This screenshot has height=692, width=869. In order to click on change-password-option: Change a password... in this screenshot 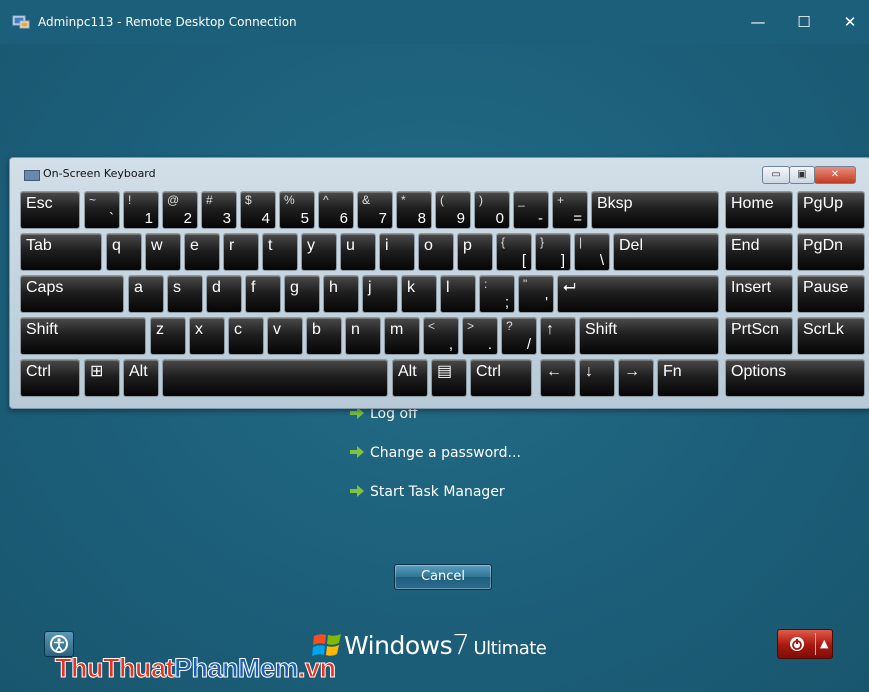, I will do `click(435, 453)`.